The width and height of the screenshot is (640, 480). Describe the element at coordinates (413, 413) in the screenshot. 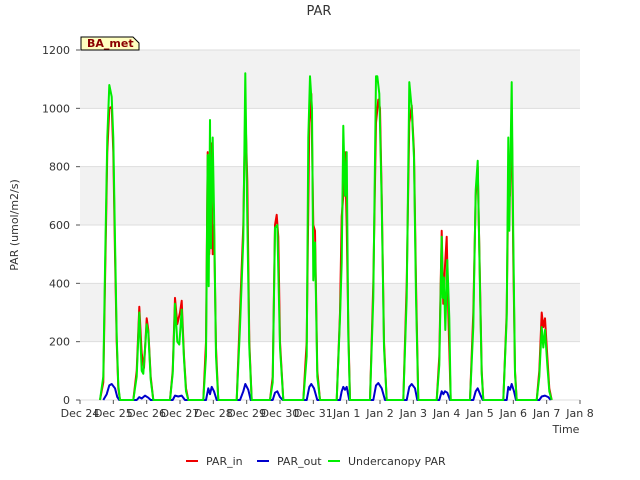

I see `x-tick-label: Jan 3` at that location.